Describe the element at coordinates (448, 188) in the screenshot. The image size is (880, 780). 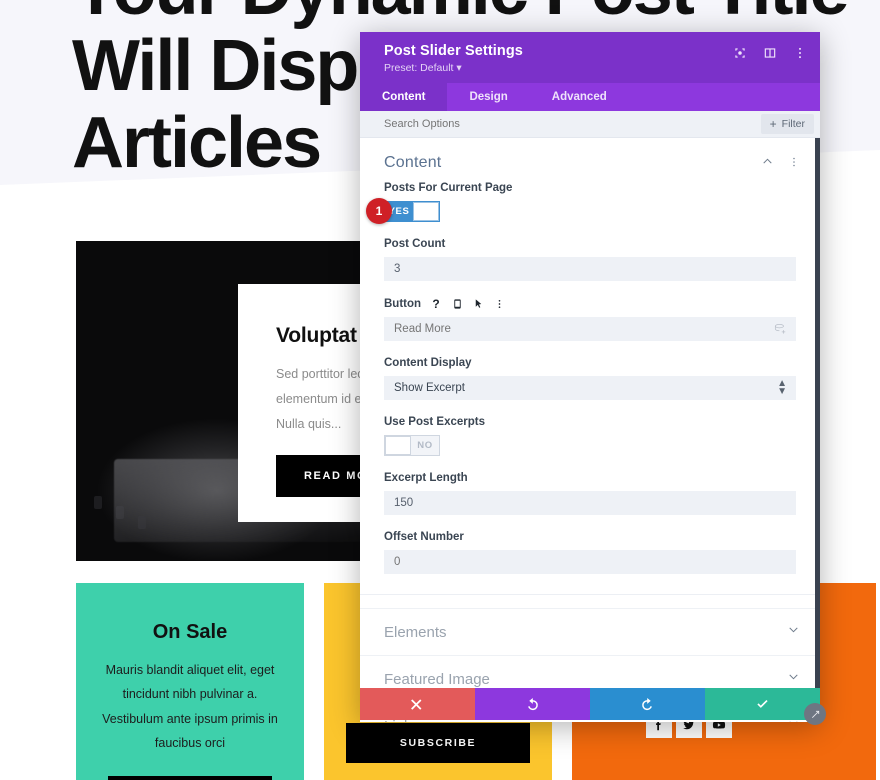
I see `field-label: Posts For Current Page` at that location.